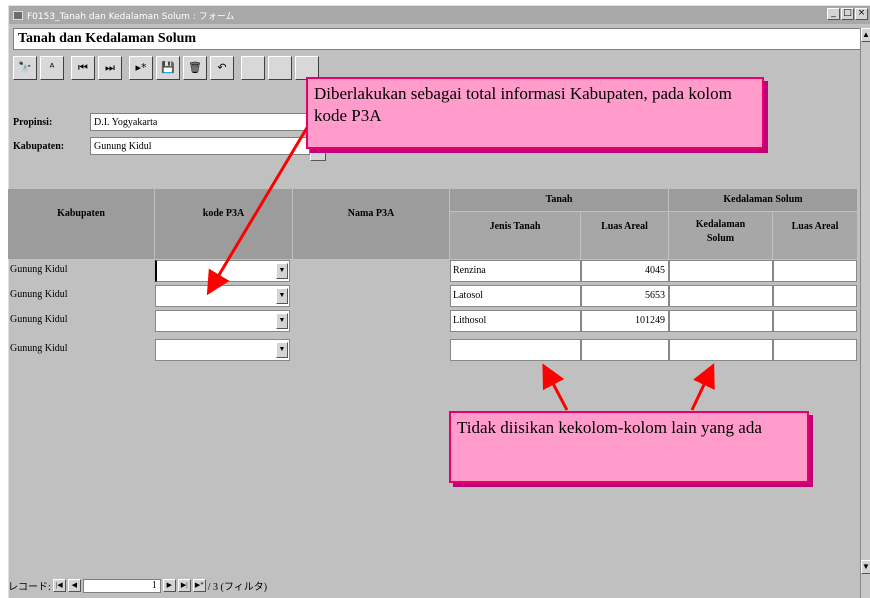 This screenshot has height=598, width=870. I want to click on arrow-to-jenis-tanah, so click(555, 387).